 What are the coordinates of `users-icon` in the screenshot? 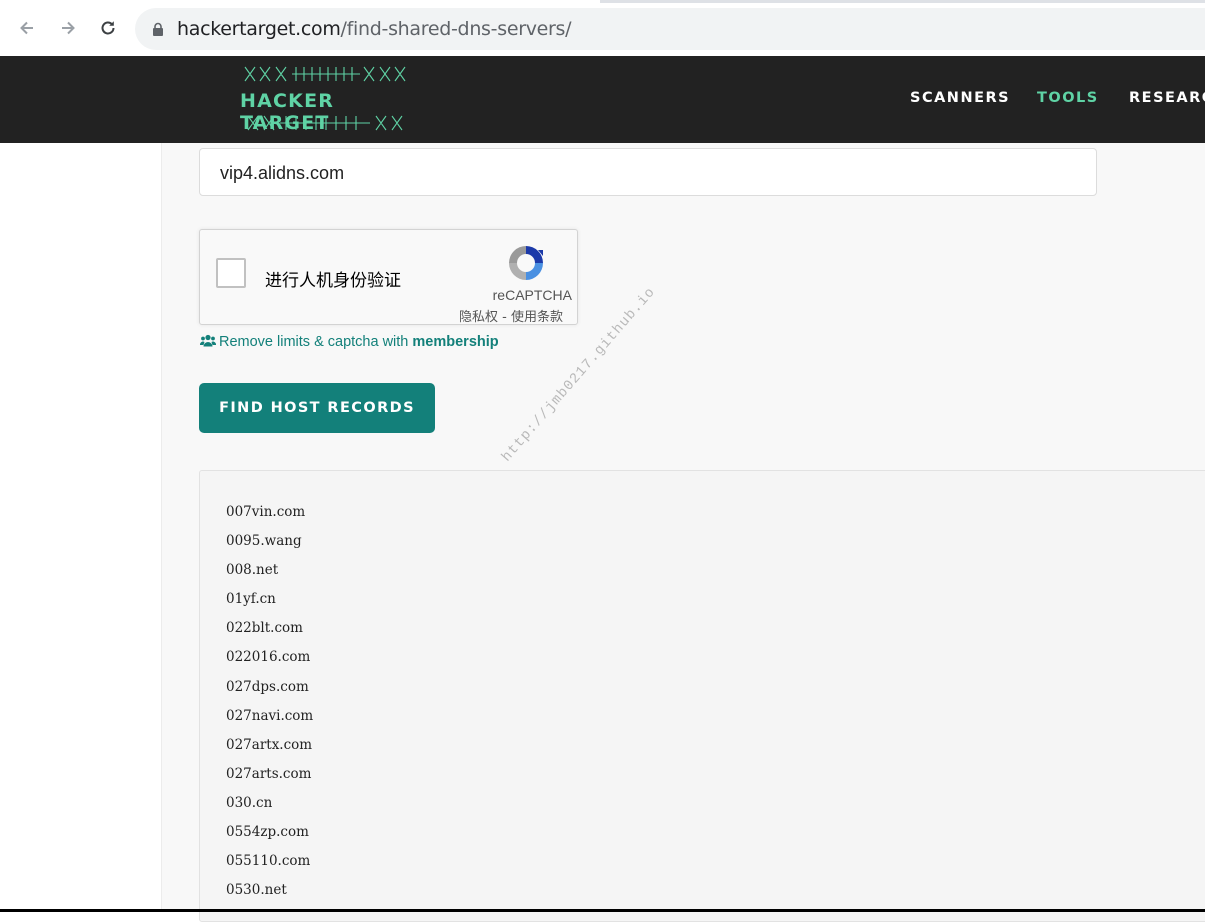 It's located at (208, 340).